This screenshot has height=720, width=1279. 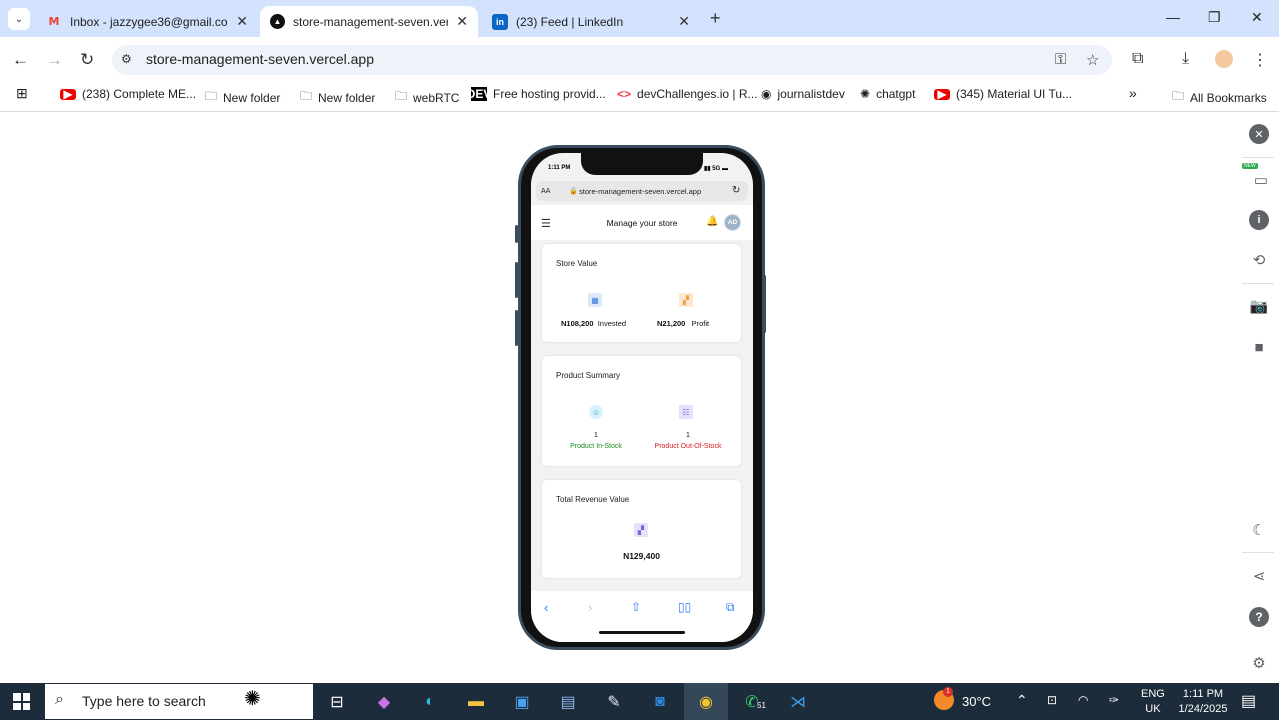 What do you see at coordinates (1153, 694) in the screenshot?
I see `language-code: ENG` at bounding box center [1153, 694].